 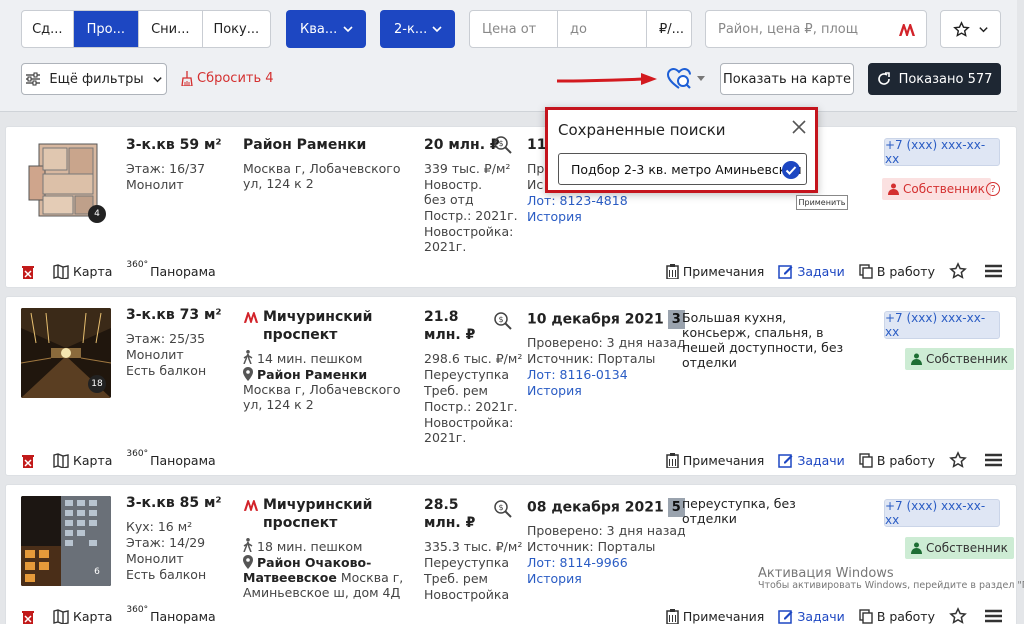 What do you see at coordinates (227, 78) in the screenshot?
I see `reset-filters-button: Сбросить 4` at bounding box center [227, 78].